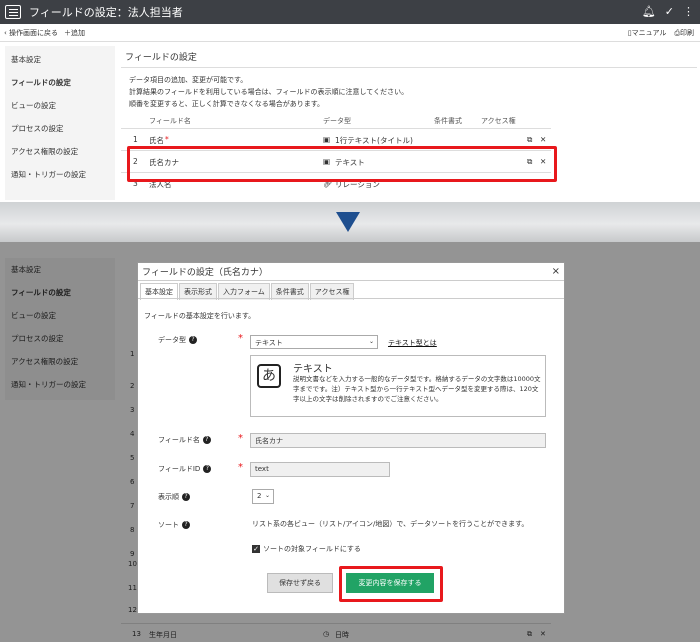 The height and width of the screenshot is (642, 700). Describe the element at coordinates (300, 583) in the screenshot. I see `cancel-button: 保存せず戻る` at that location.